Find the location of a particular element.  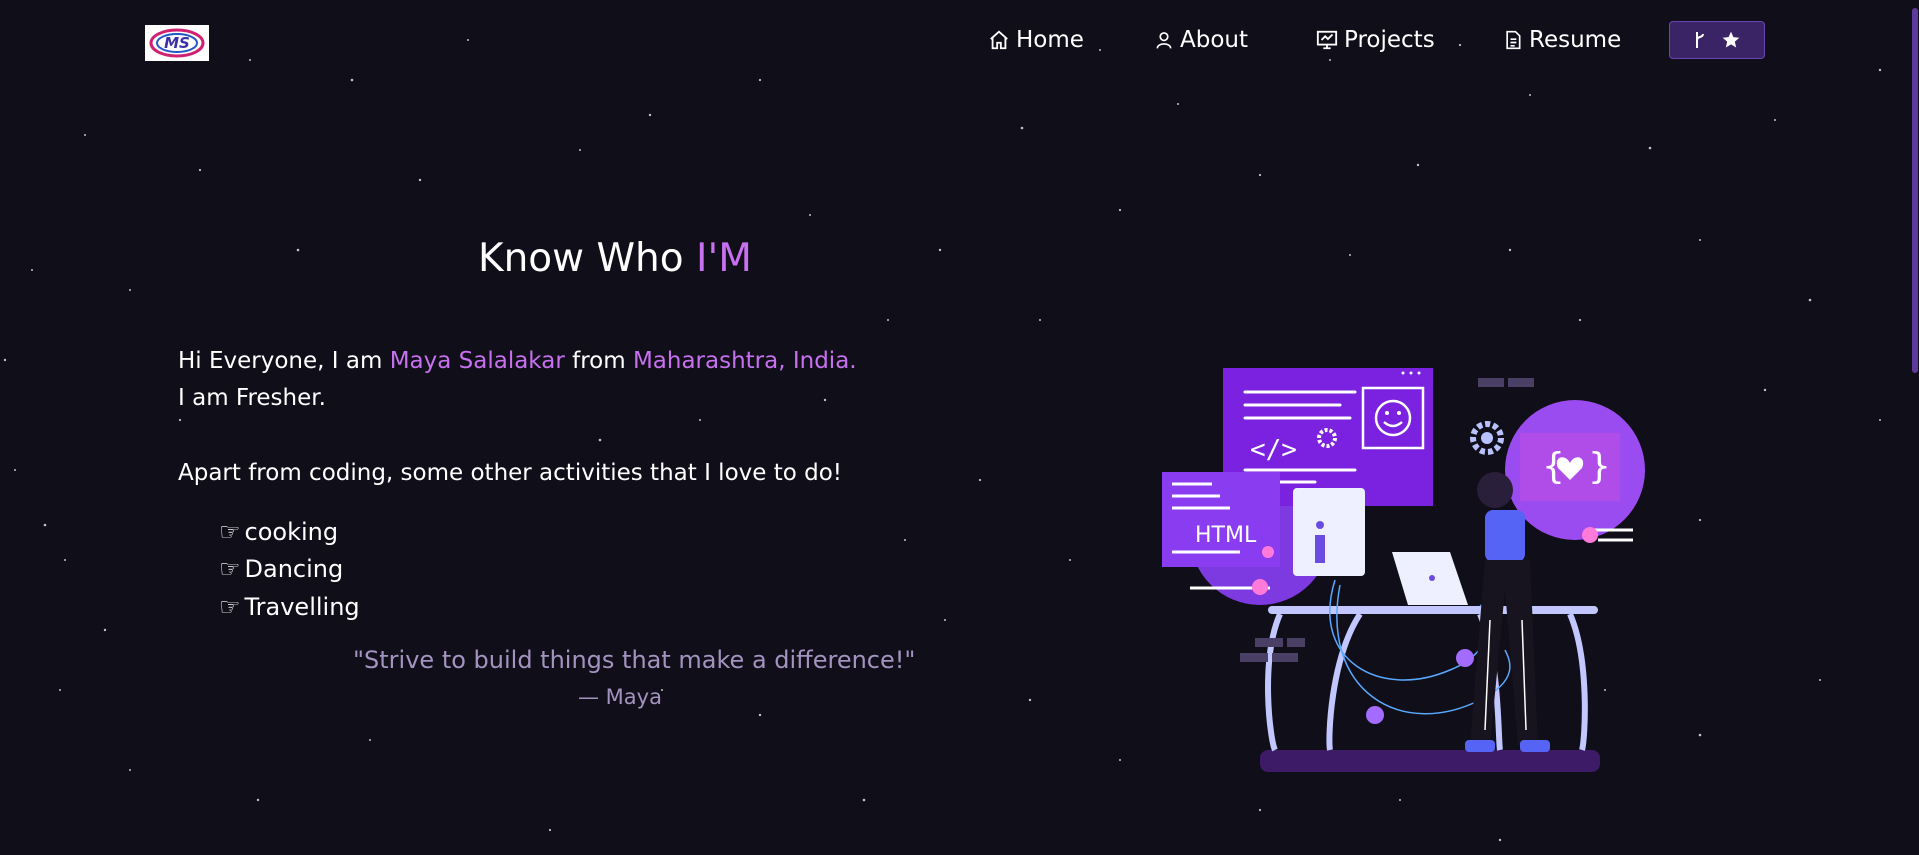

navbar: MS Home About Projects Resume is located at coordinates (959, 42).